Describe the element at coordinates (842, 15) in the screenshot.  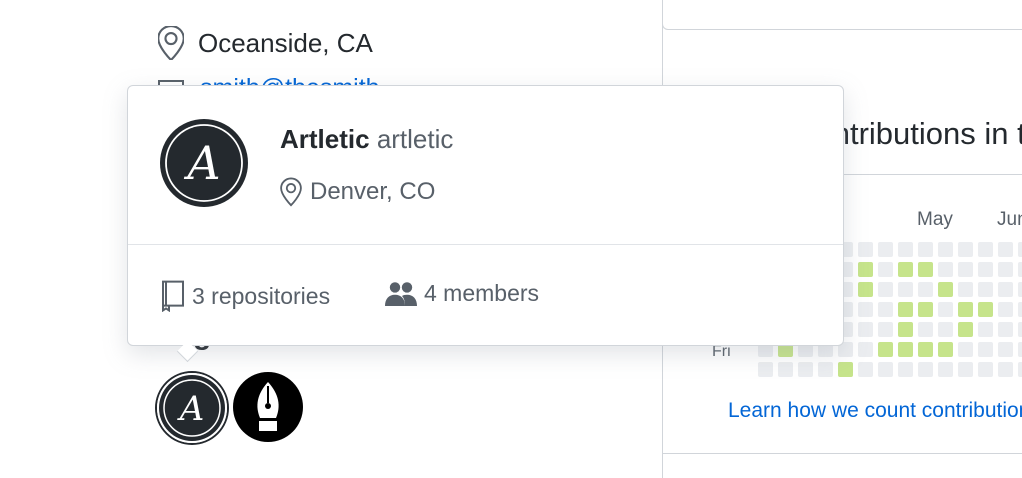
I see `profile-readme-box` at that location.